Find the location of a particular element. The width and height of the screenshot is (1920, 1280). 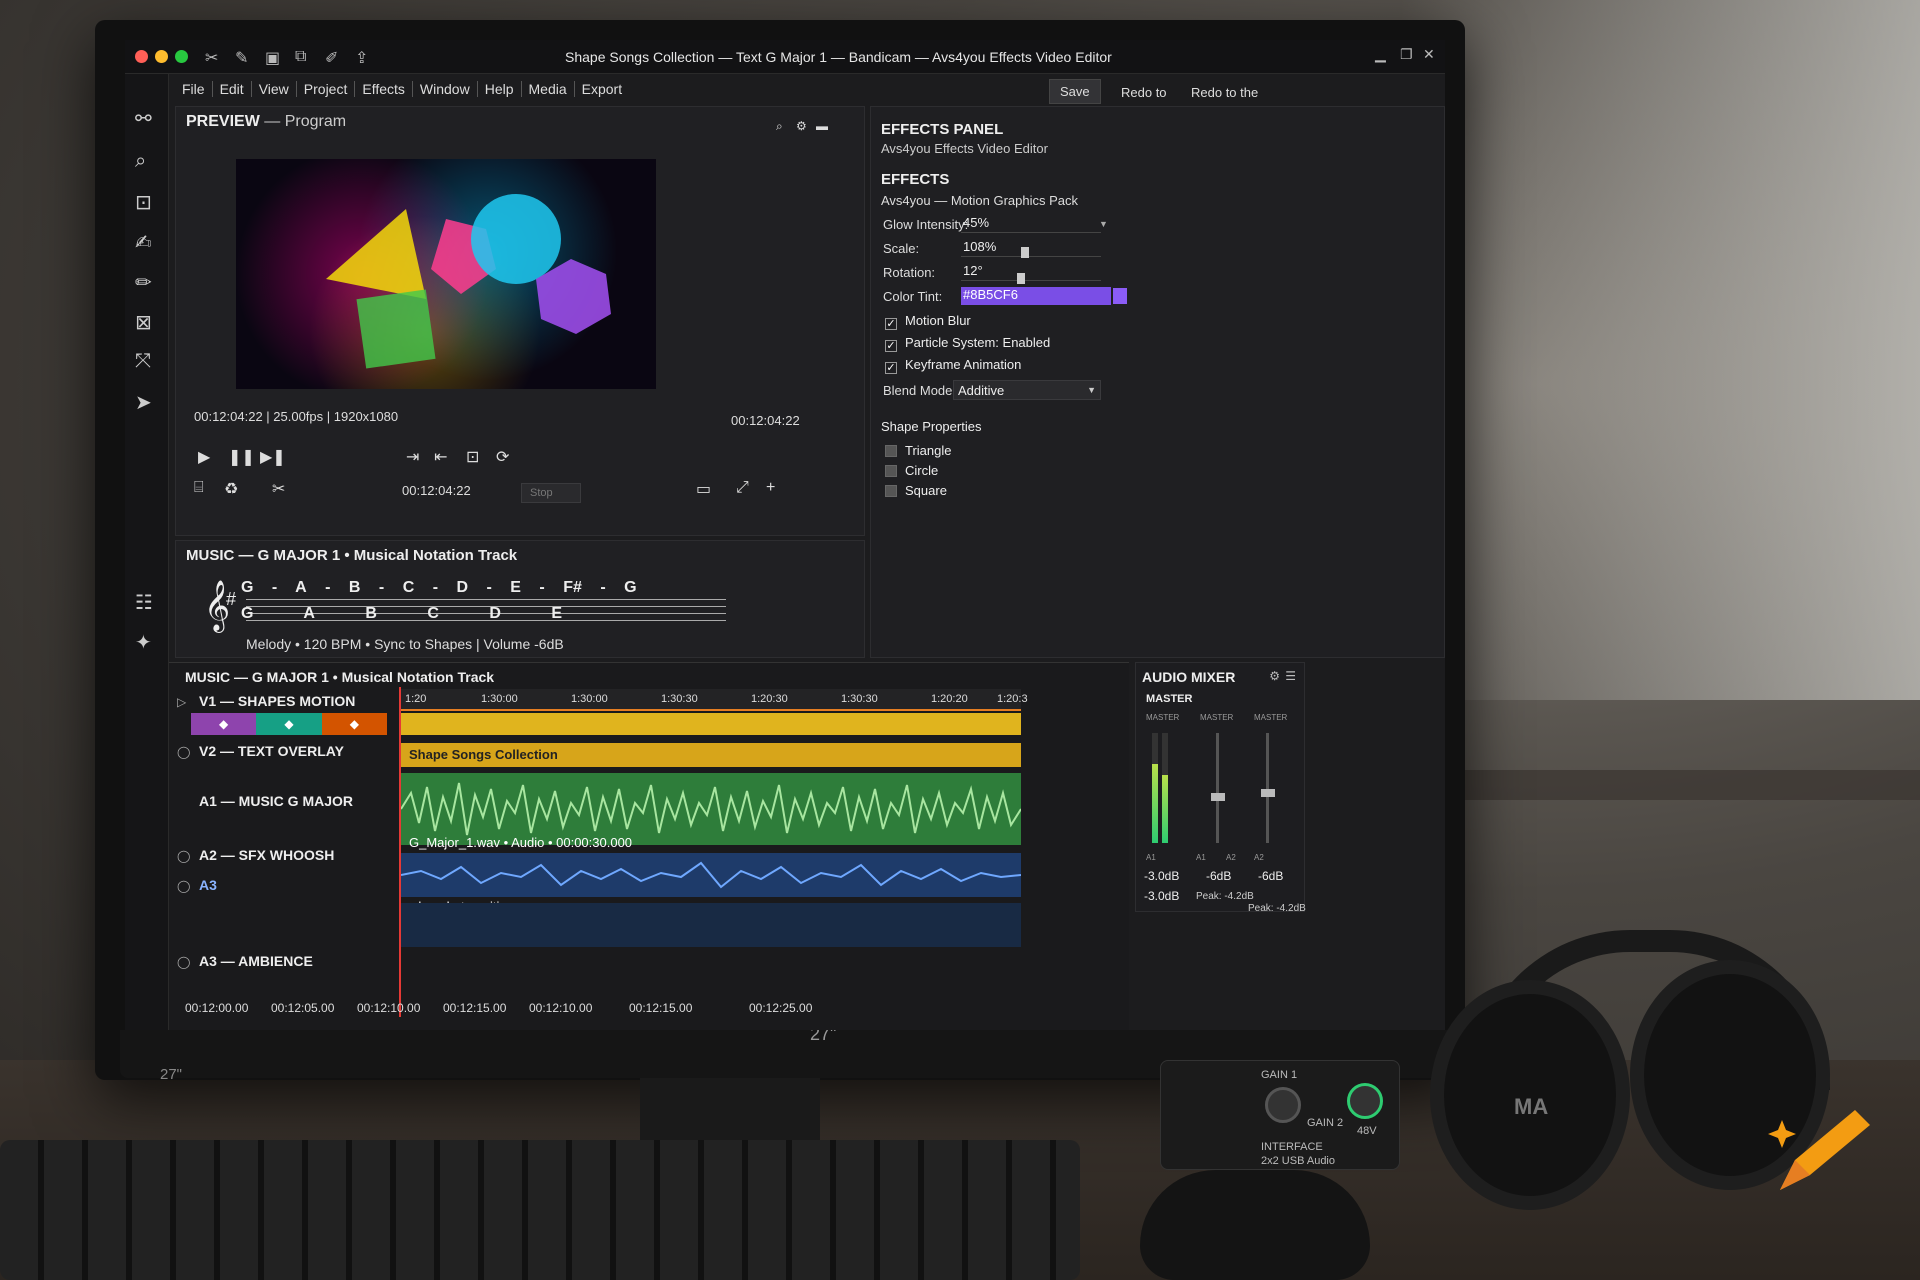

maximize-window-button is located at coordinates (181, 56).